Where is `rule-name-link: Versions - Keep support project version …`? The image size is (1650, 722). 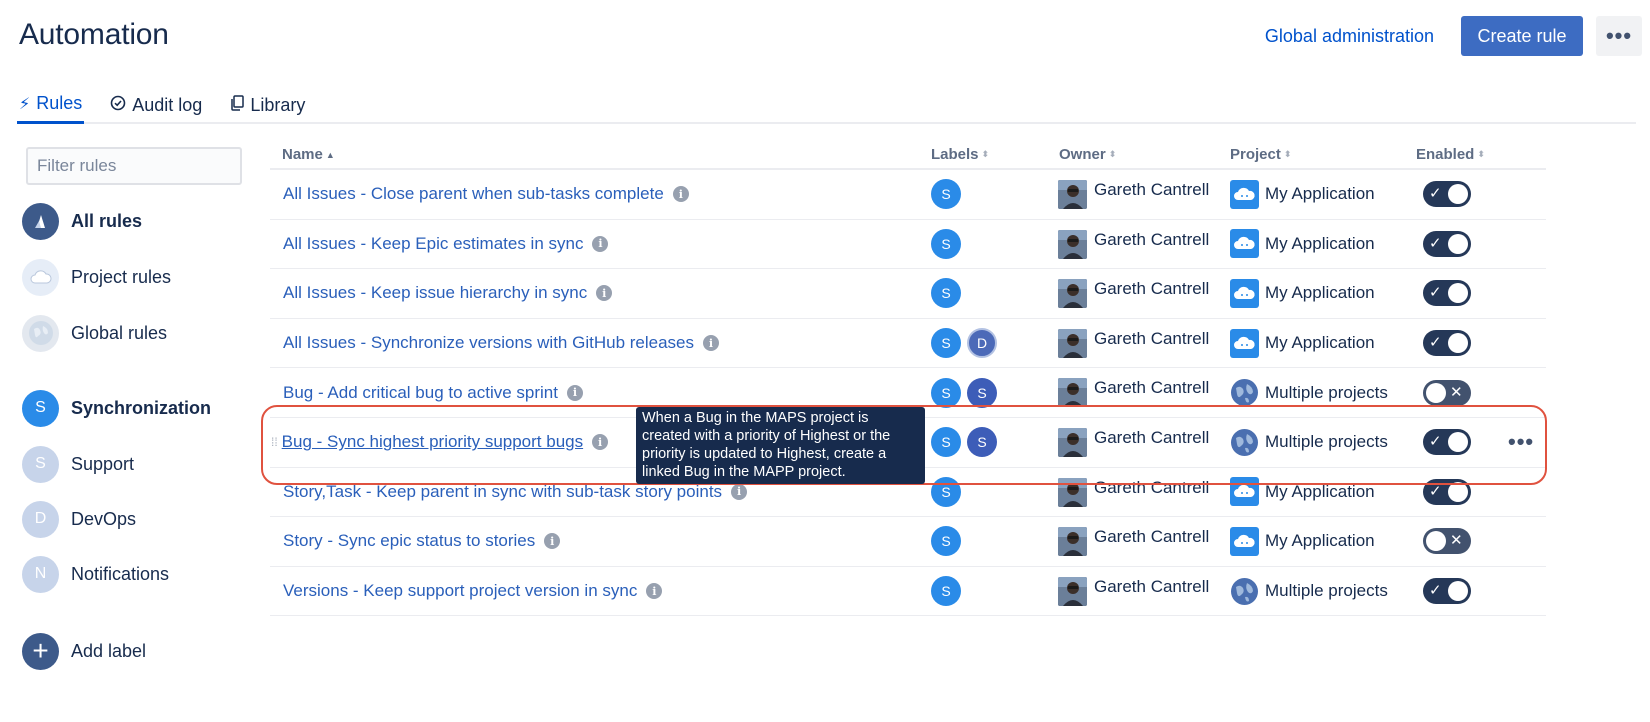 rule-name-link: Versions - Keep support project version … is located at coordinates (460, 591).